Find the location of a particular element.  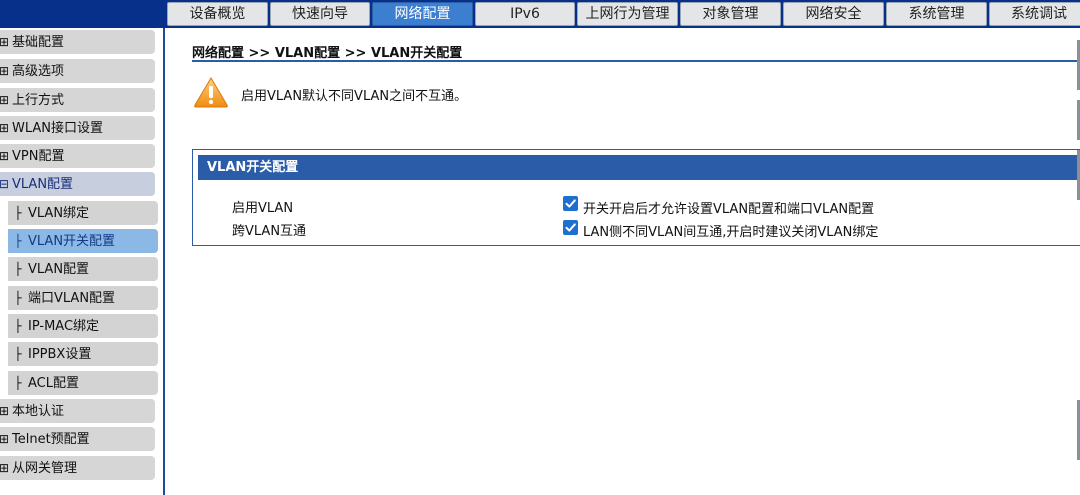

sidebar-subitem-vlan-switch-config: ├ VLAN开关配置 is located at coordinates (83, 241).